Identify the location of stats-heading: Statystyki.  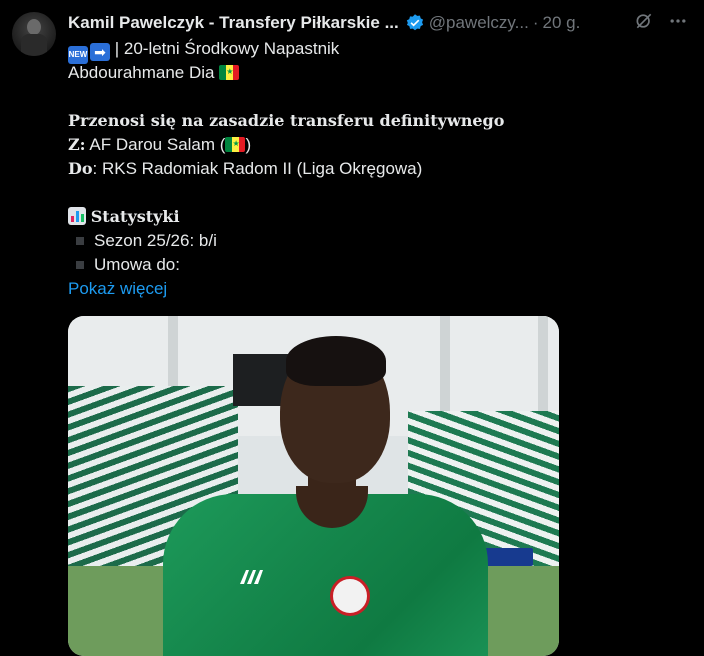
(135, 216).